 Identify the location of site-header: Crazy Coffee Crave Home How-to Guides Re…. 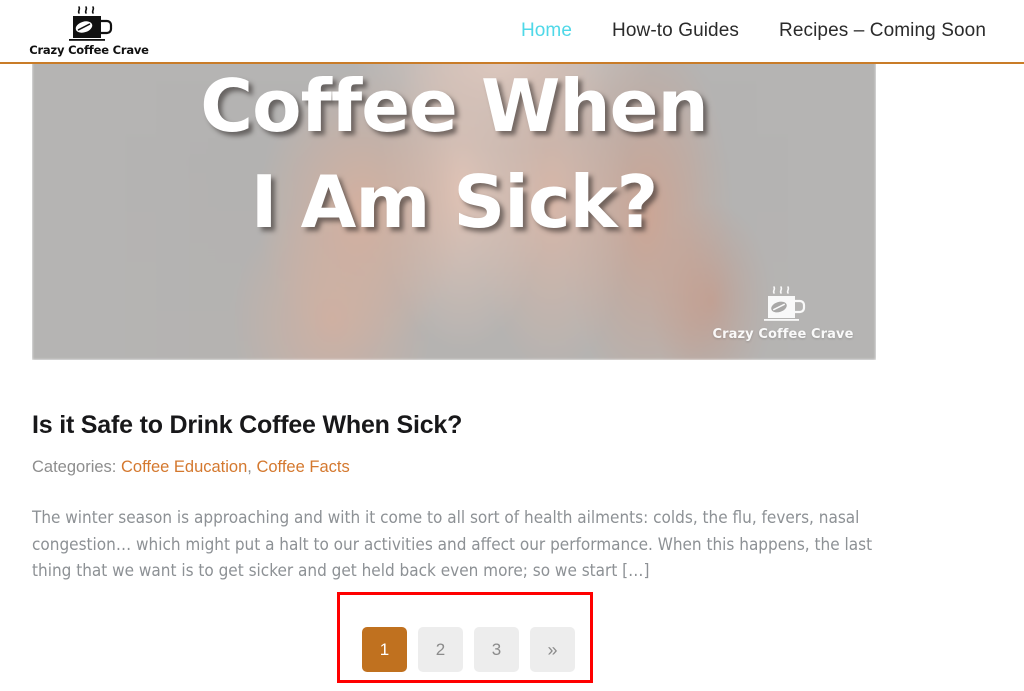
(512, 32).